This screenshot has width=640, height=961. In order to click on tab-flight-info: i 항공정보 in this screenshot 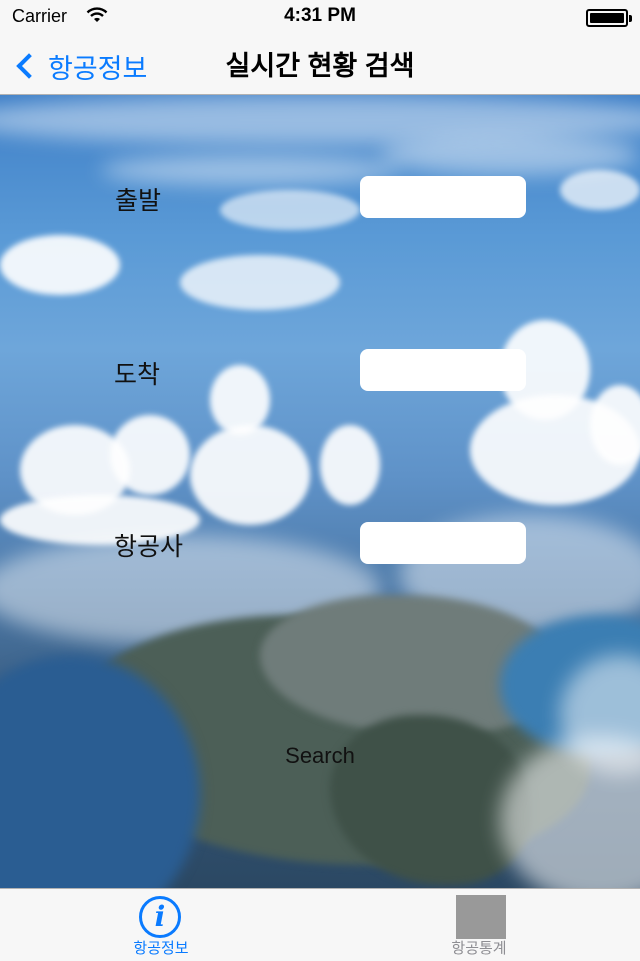, I will do `click(161, 925)`.